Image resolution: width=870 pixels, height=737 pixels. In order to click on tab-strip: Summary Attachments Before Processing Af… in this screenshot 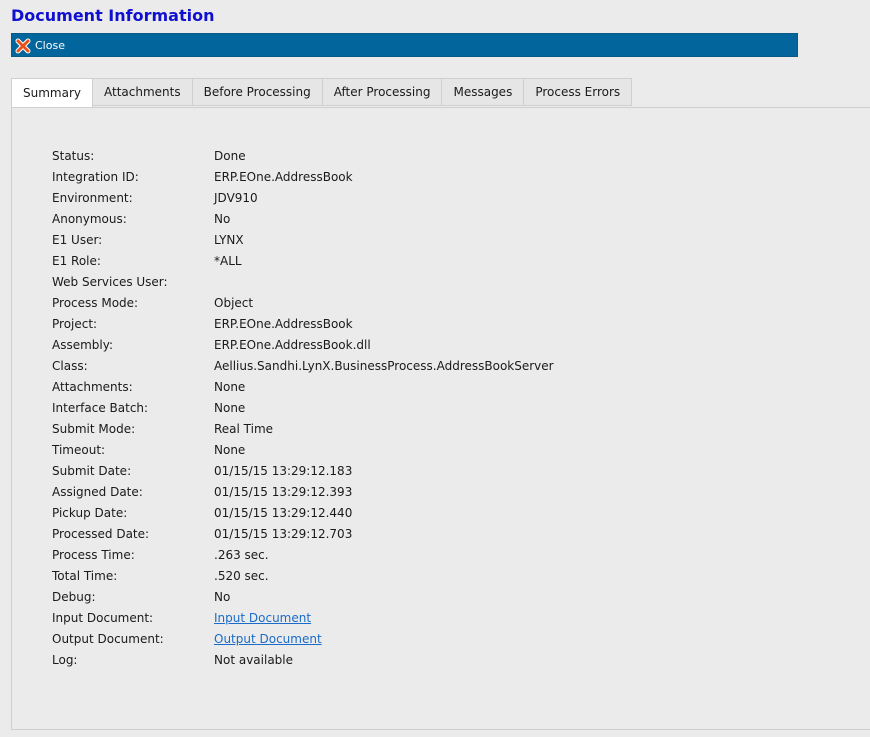, I will do `click(322, 93)`.